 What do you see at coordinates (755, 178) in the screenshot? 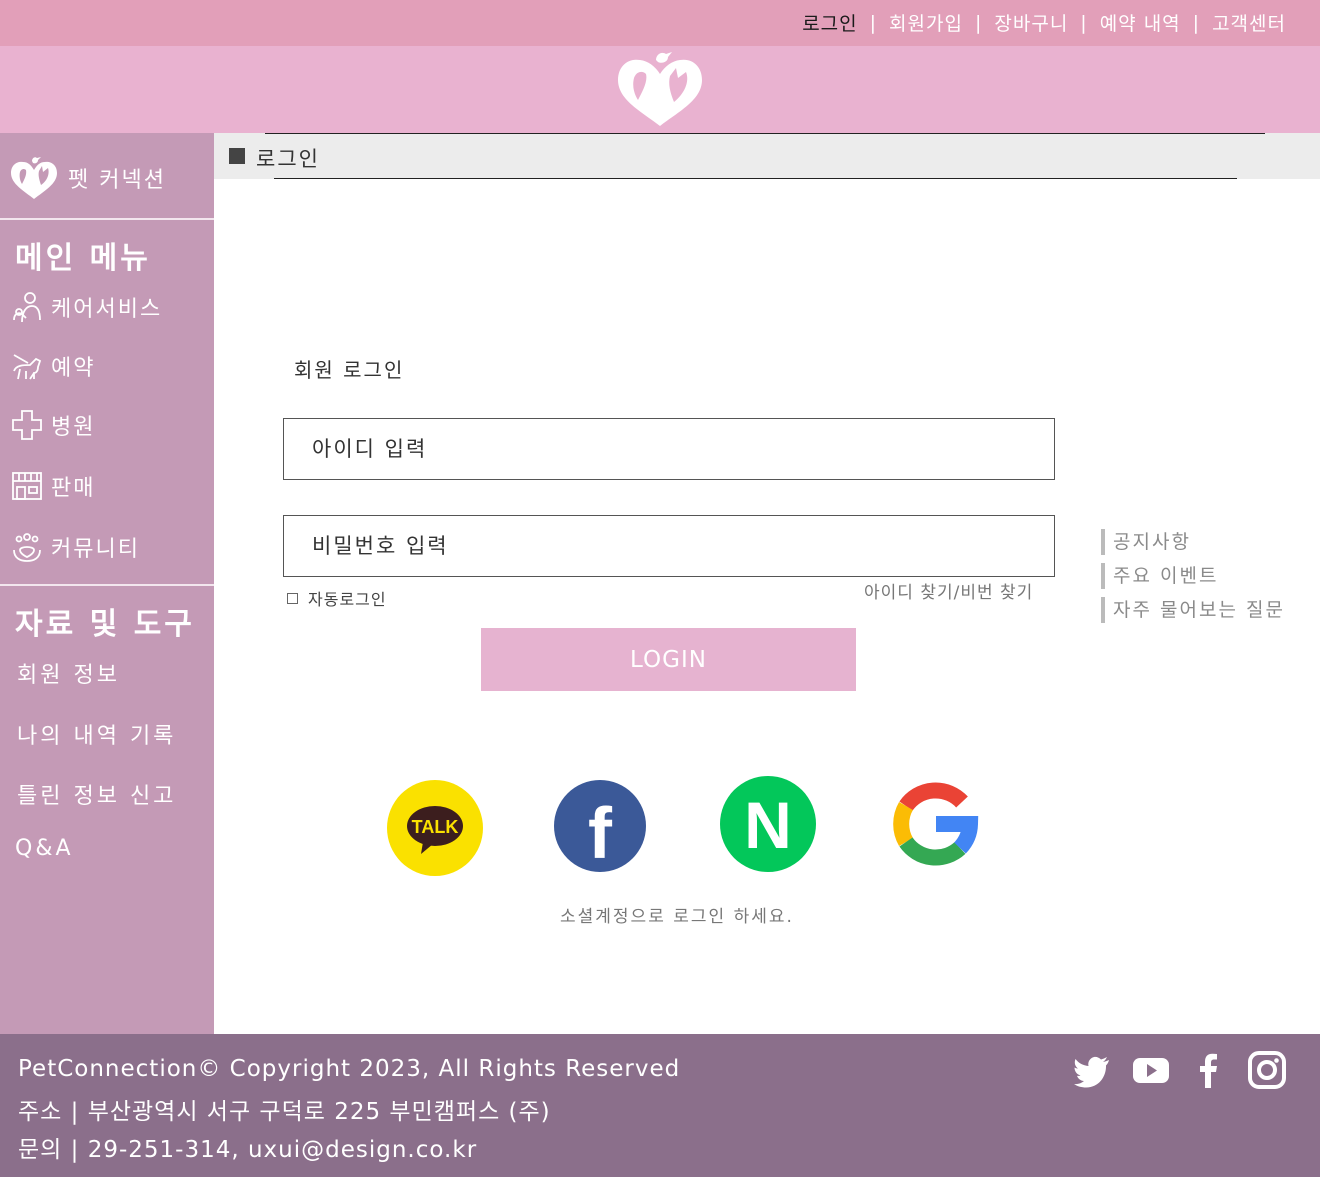
I see `breadcrumb-bottom-rule` at bounding box center [755, 178].